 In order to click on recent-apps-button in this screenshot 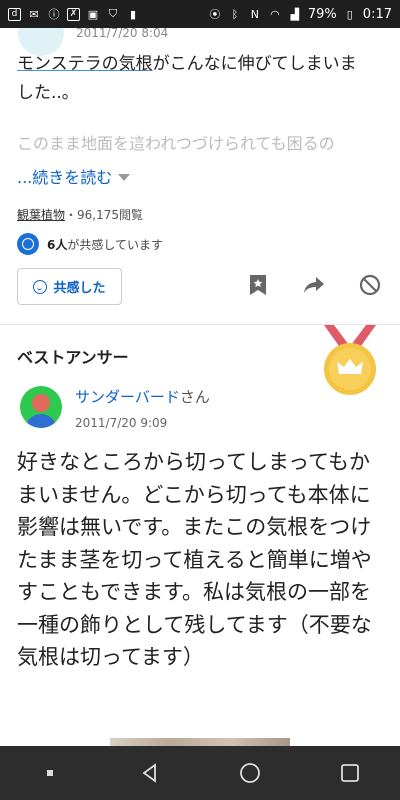, I will do `click(350, 773)`.